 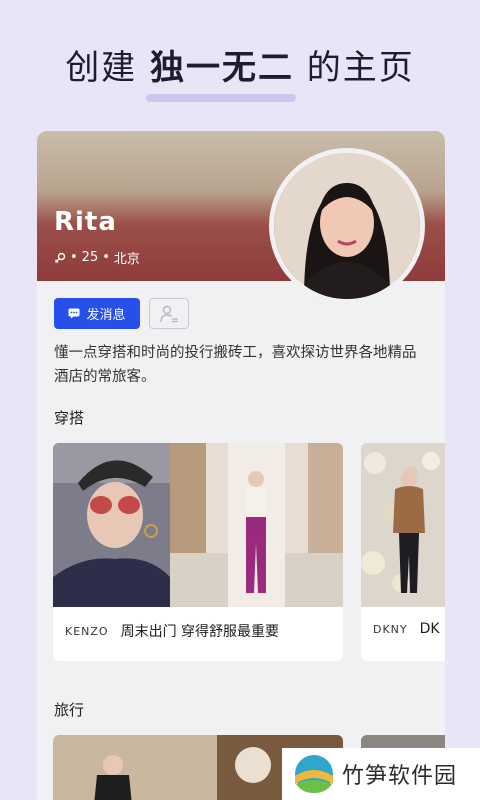 I want to click on brand-logo: DKNY, so click(x=390, y=629).